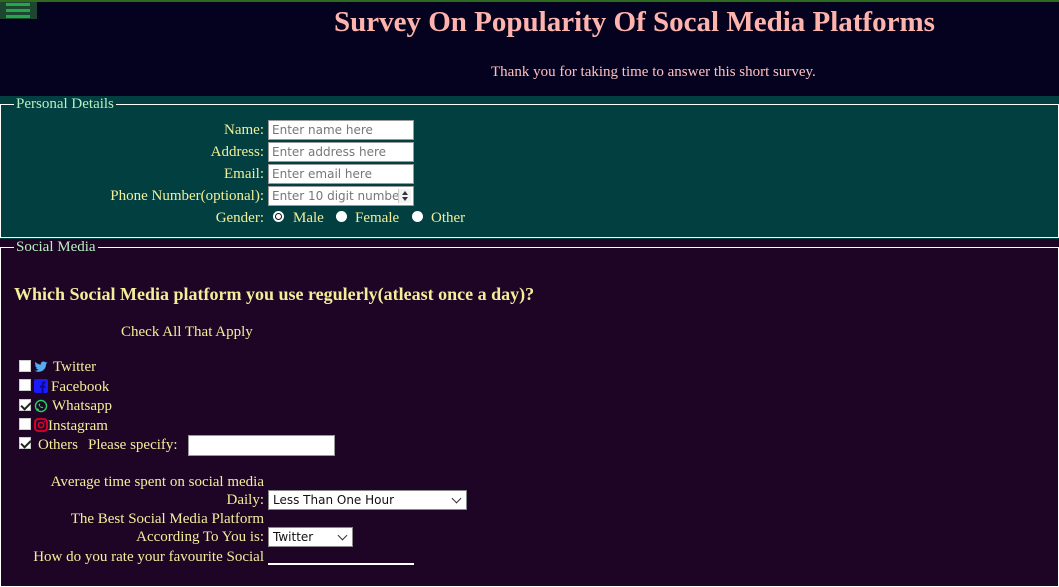  I want to click on best-platform-label: The Best Social Media Platform, so click(167, 519).